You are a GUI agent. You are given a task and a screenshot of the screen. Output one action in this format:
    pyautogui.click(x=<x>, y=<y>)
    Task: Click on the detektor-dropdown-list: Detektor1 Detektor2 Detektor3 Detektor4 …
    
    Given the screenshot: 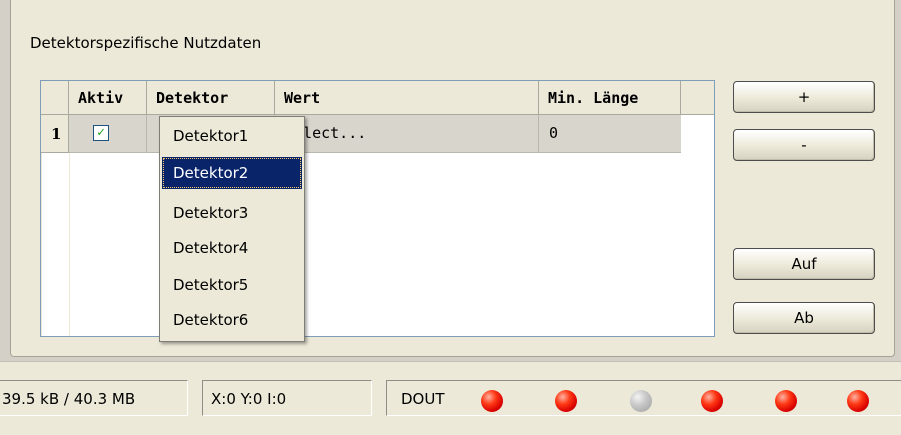 What is the action you would take?
    pyautogui.click(x=232, y=229)
    